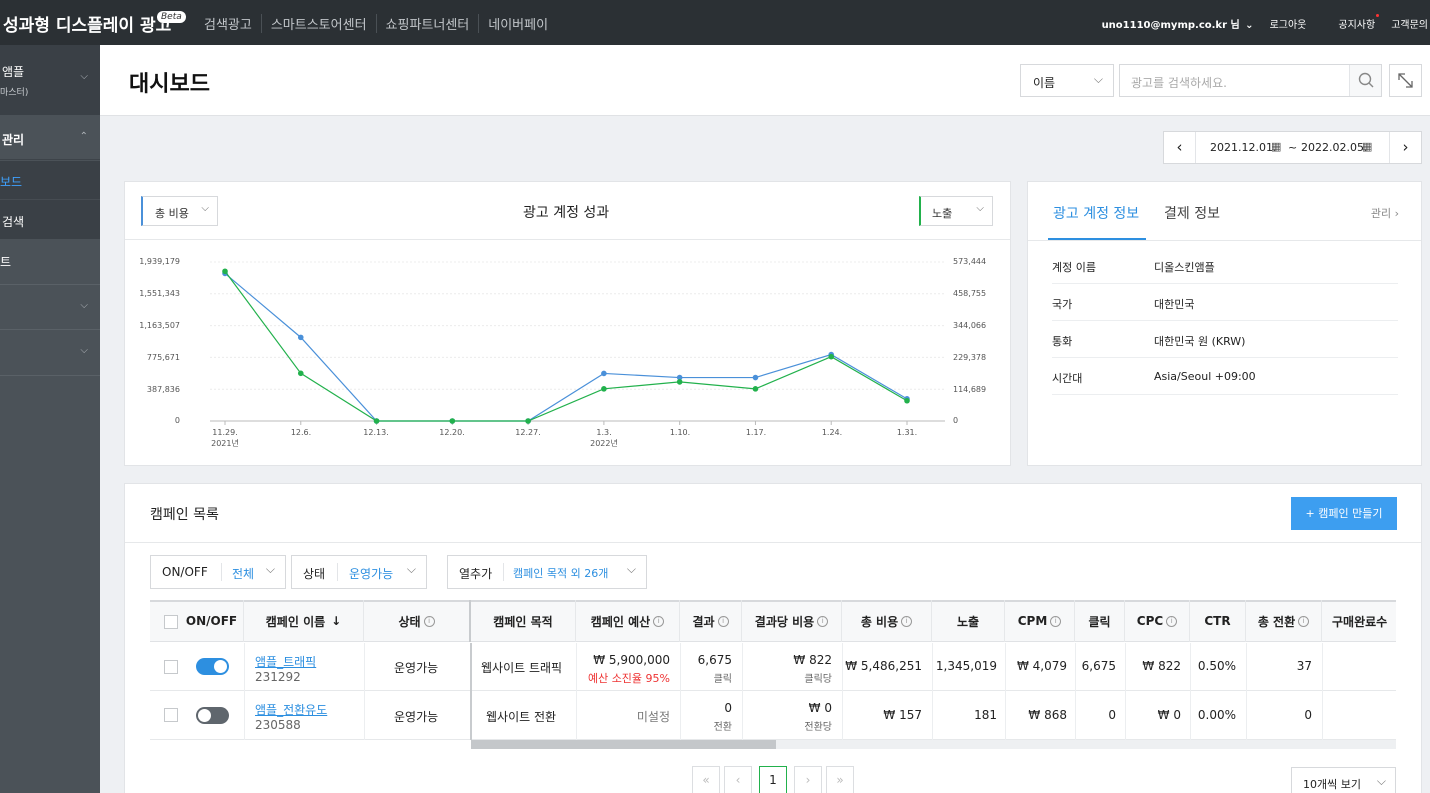  Describe the element at coordinates (1216, 666) in the screenshot. I see `ctr: 0.50%` at that location.